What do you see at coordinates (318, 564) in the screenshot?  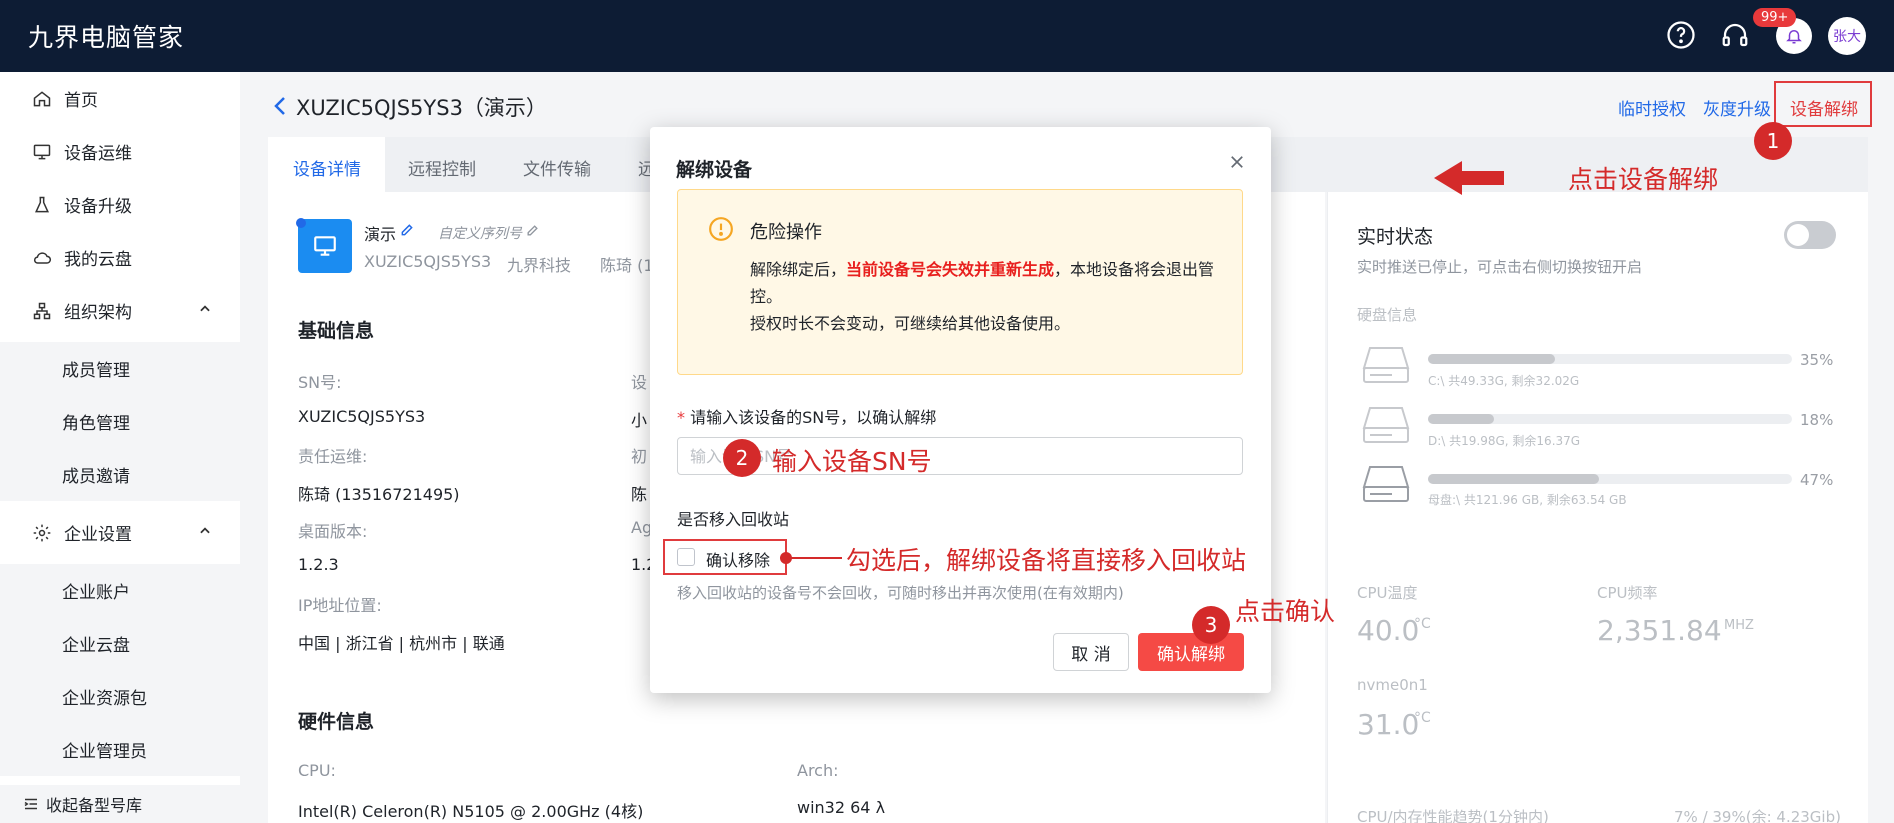 I see `version-value: 1.2.3` at bounding box center [318, 564].